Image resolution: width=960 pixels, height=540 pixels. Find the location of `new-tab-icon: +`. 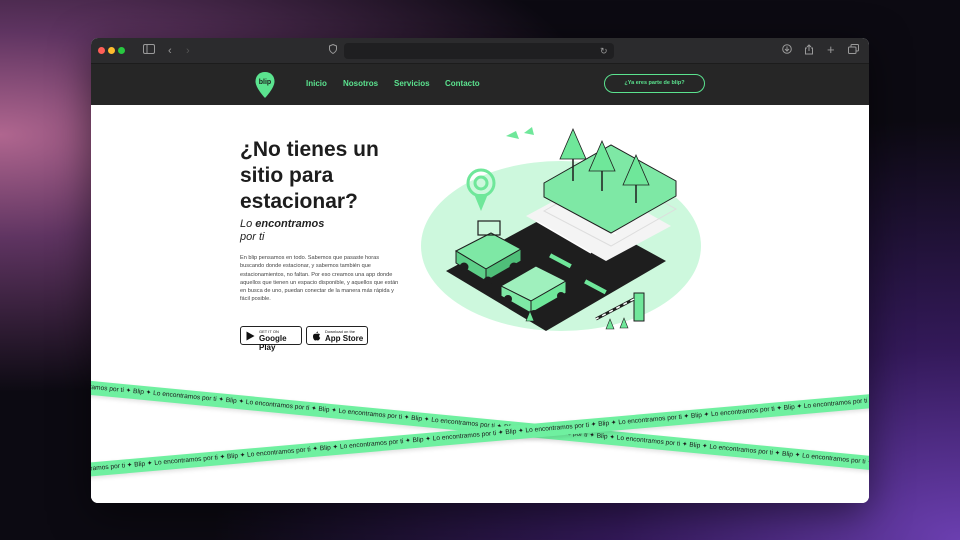

new-tab-icon: + is located at coordinates (831, 50).